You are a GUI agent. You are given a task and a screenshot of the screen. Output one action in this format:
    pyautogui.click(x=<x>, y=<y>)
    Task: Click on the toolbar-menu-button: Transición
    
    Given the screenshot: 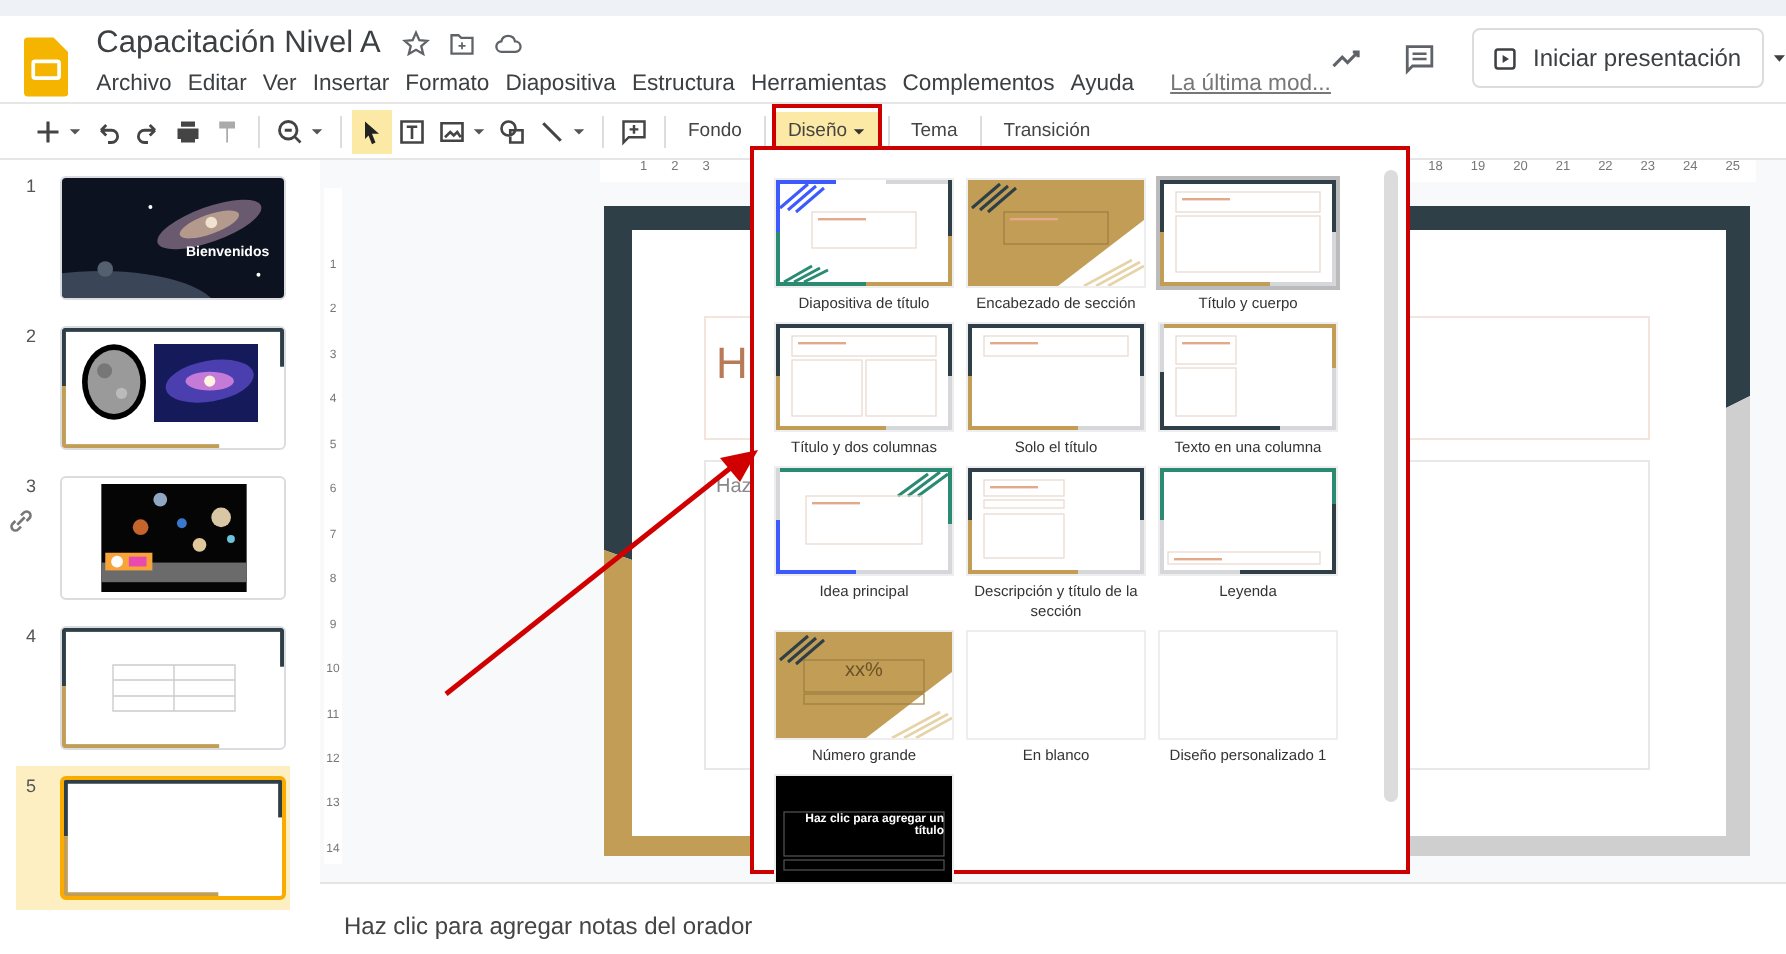 What is the action you would take?
    pyautogui.click(x=1047, y=131)
    